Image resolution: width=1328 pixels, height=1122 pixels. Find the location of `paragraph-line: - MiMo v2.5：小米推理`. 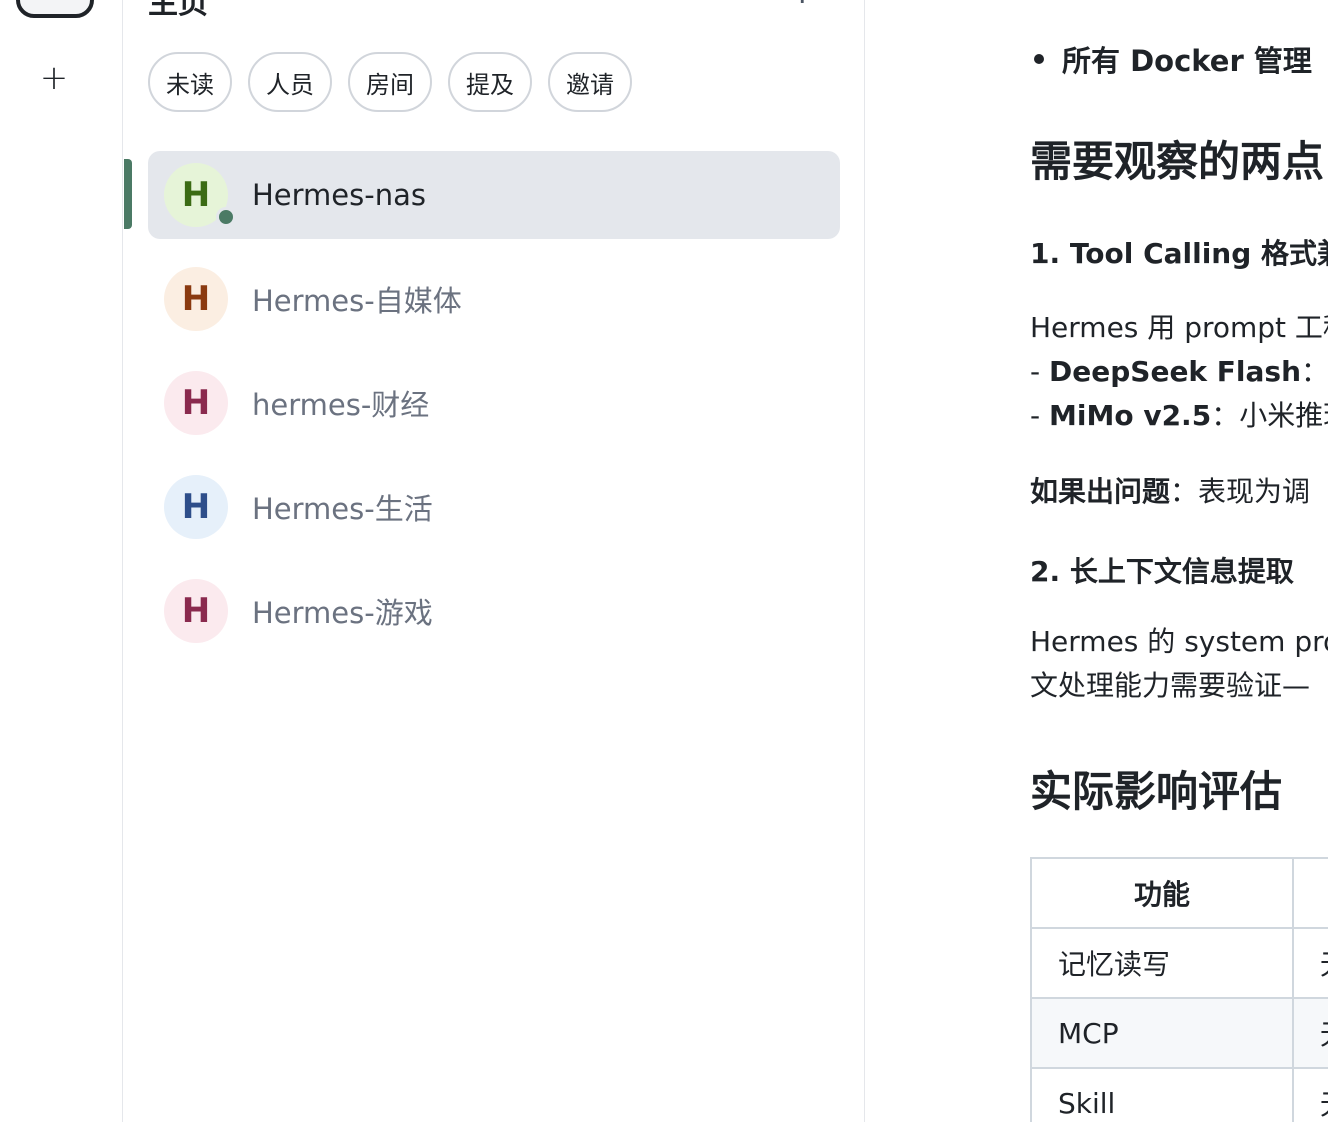

paragraph-line: - MiMo v2.5：小米推理 is located at coordinates (1179, 416).